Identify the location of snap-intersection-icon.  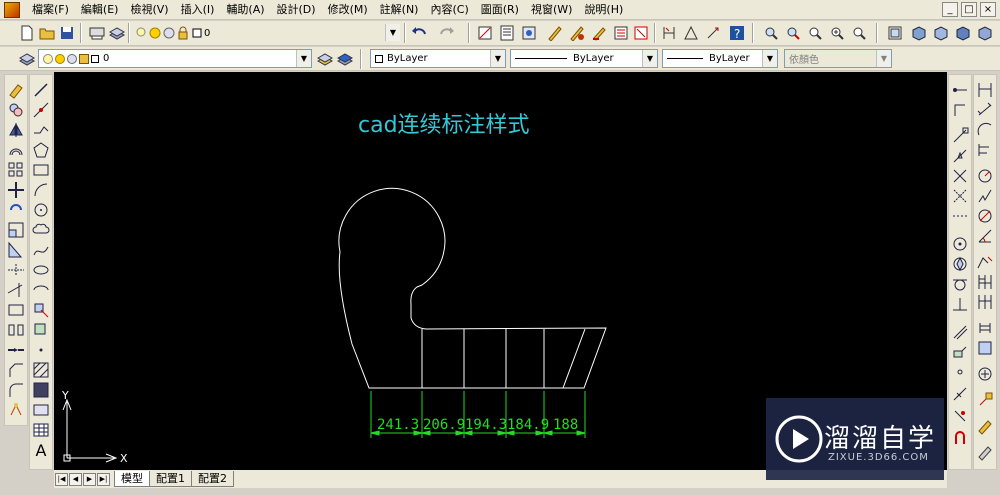
(960, 176).